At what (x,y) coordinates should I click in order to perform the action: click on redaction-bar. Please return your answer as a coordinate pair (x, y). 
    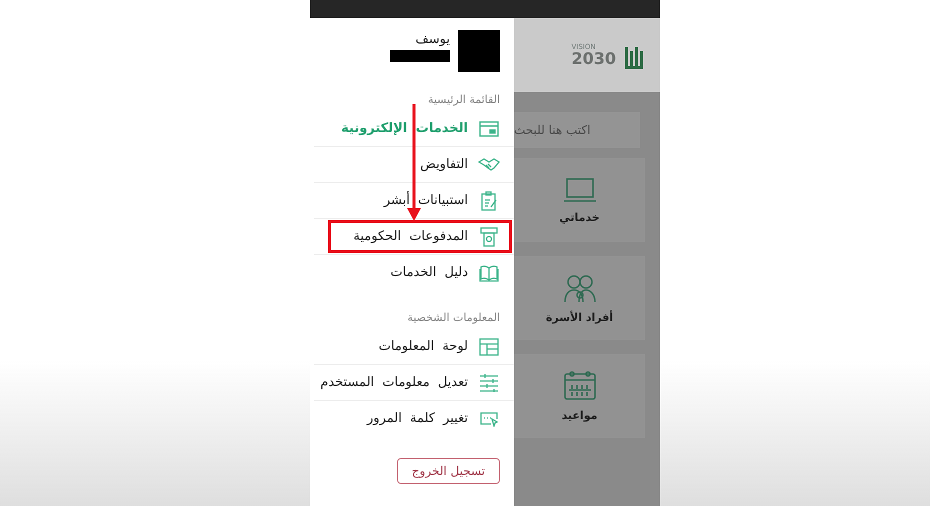
    Looking at the image, I should click on (420, 56).